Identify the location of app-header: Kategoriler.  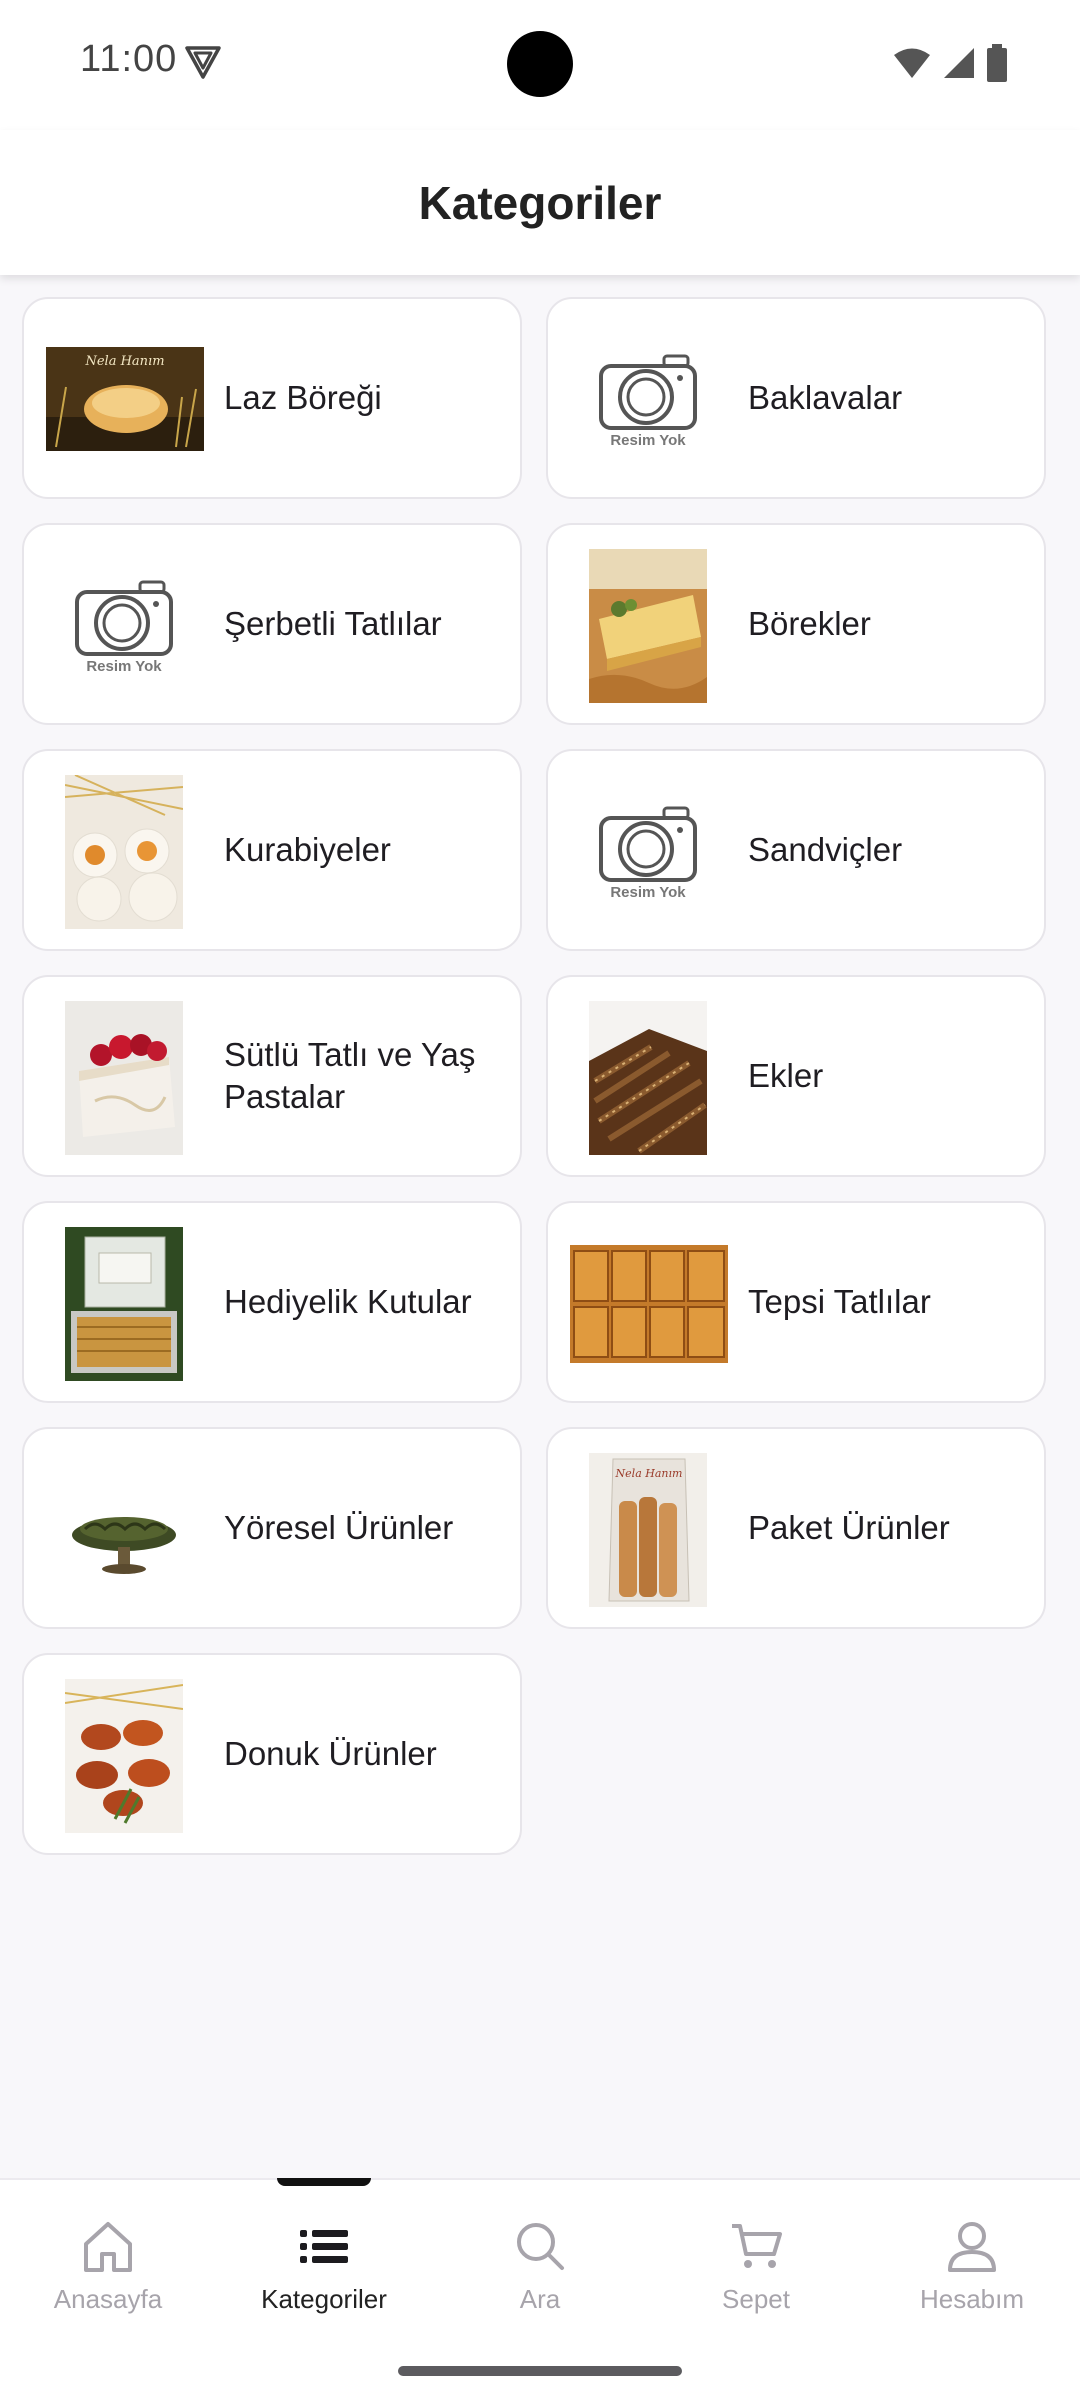
(540, 202).